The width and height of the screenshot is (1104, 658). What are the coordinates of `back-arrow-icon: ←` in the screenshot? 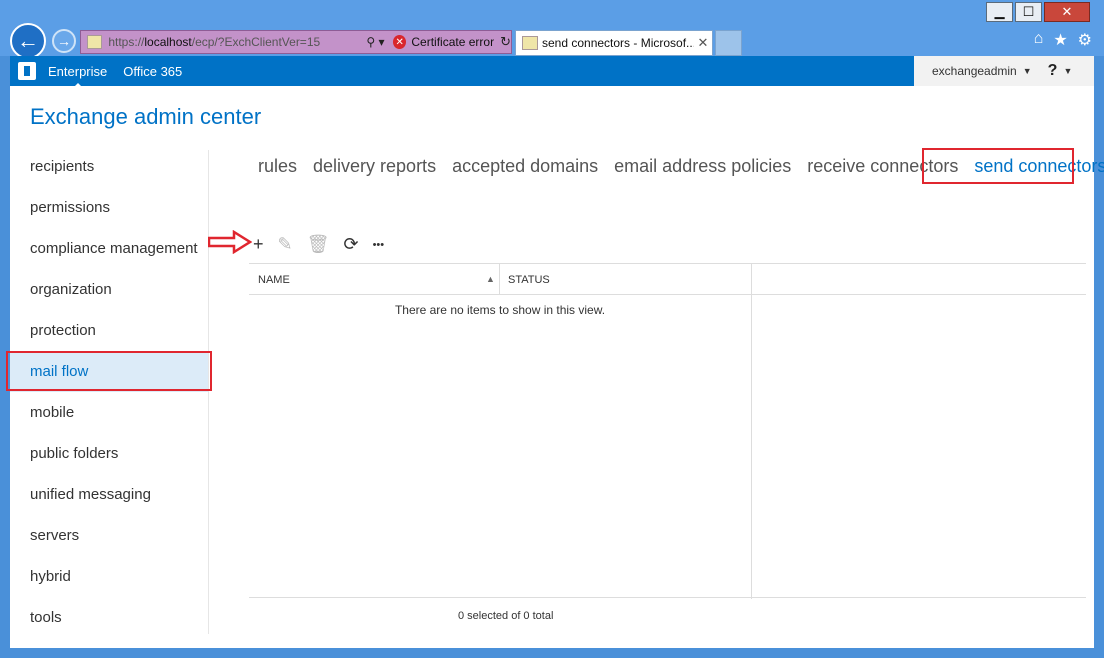 It's located at (28, 40).